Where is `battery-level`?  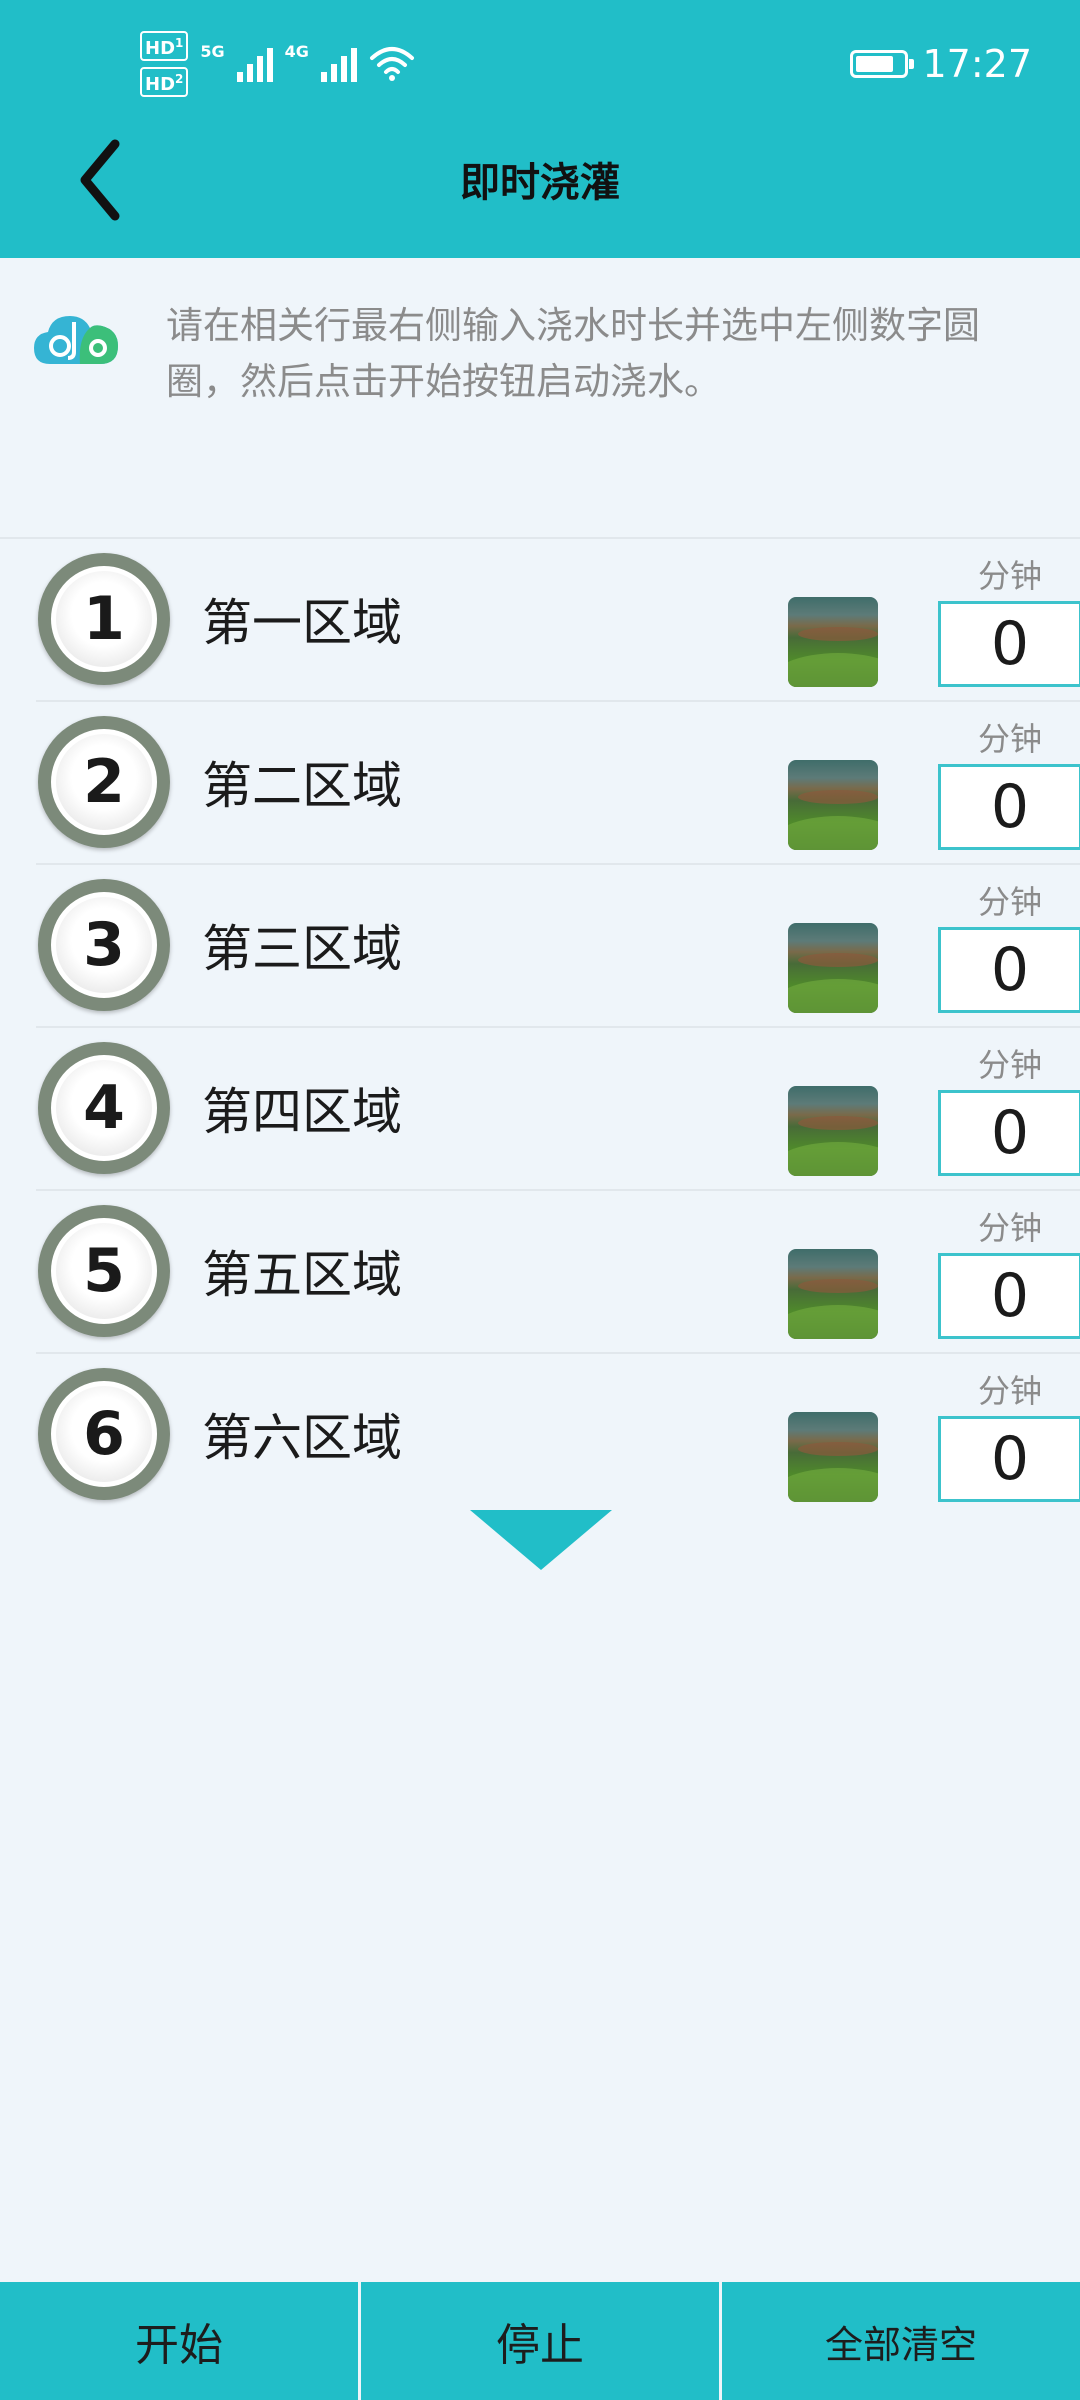 battery-level is located at coordinates (875, 64).